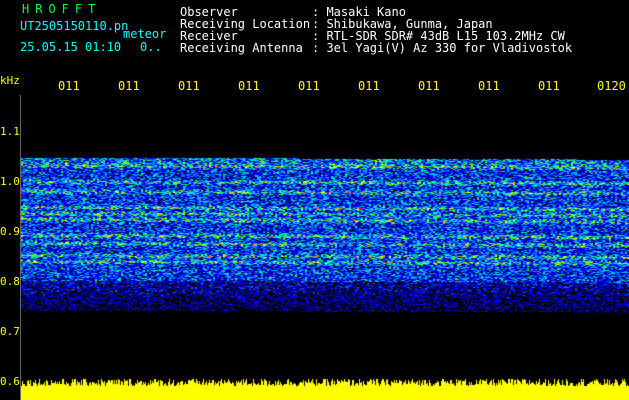  Describe the element at coordinates (10, 231) in the screenshot. I see `y-tick-0-9: 0.9` at that location.